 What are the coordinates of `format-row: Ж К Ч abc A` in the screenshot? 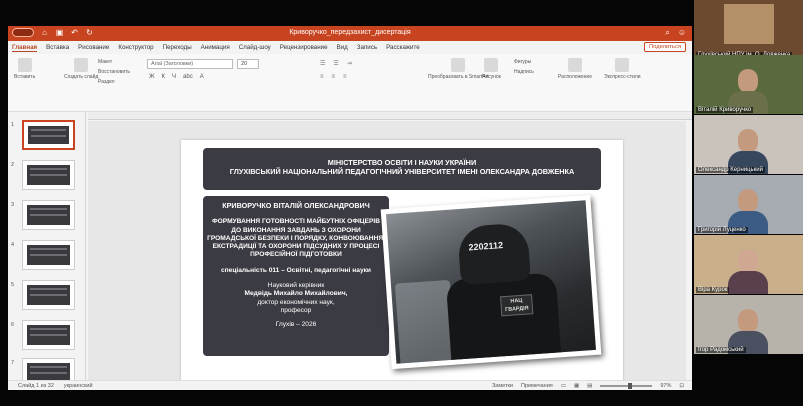 It's located at (176, 77).